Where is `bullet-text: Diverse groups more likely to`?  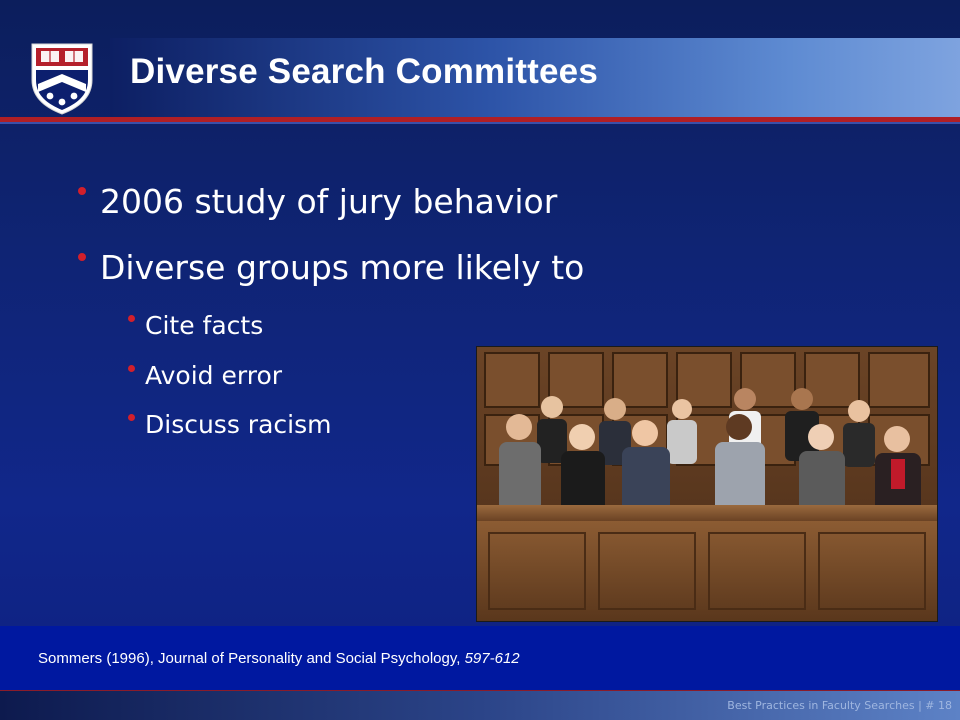
bullet-text: Diverse groups more likely to is located at coordinates (342, 267).